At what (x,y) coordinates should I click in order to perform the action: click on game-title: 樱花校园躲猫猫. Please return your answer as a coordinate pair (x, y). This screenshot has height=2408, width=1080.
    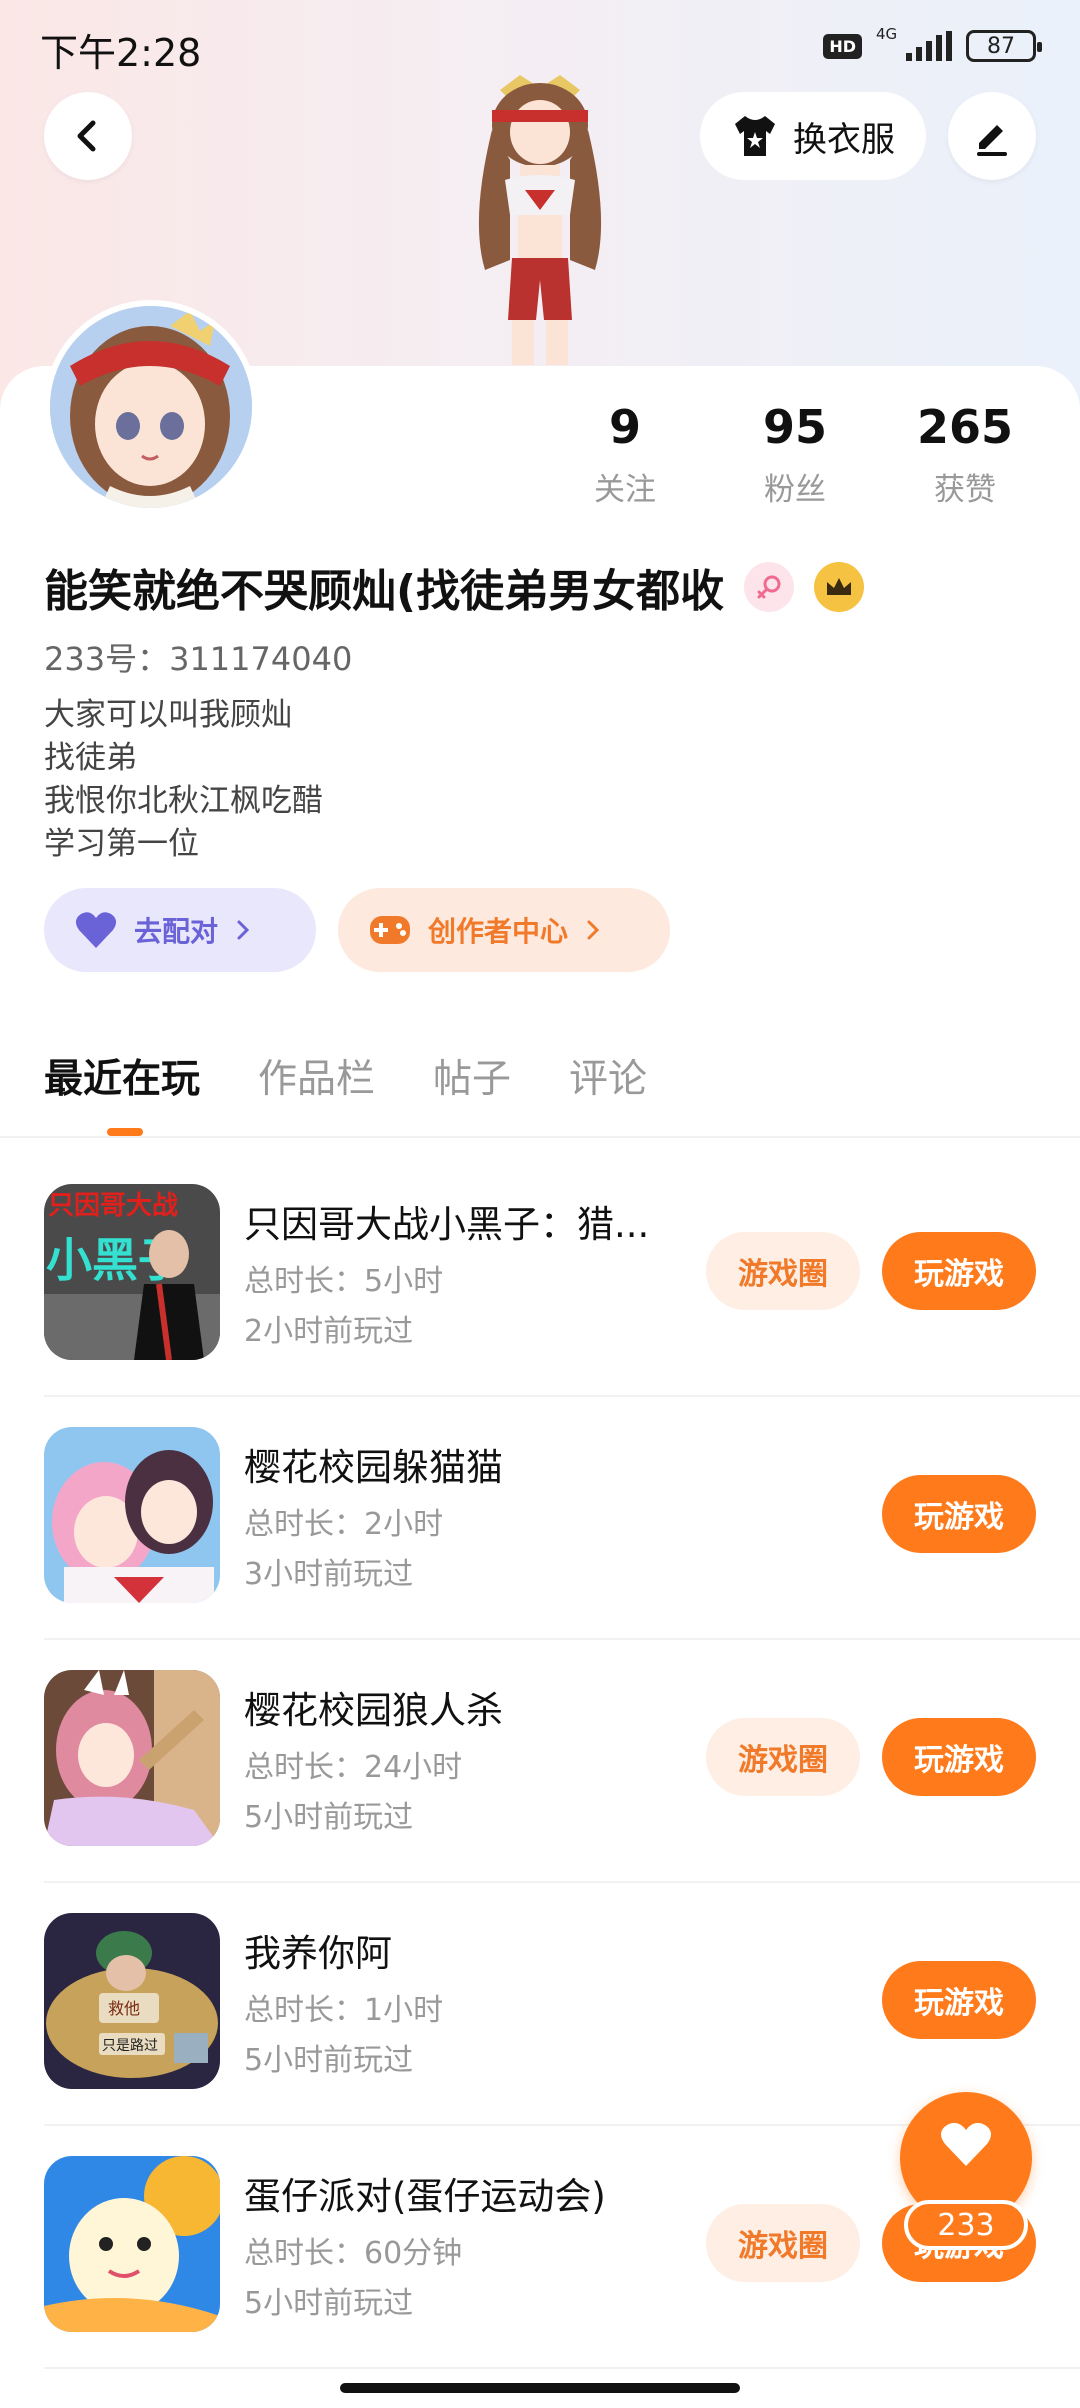
    Looking at the image, I should click on (373, 1467).